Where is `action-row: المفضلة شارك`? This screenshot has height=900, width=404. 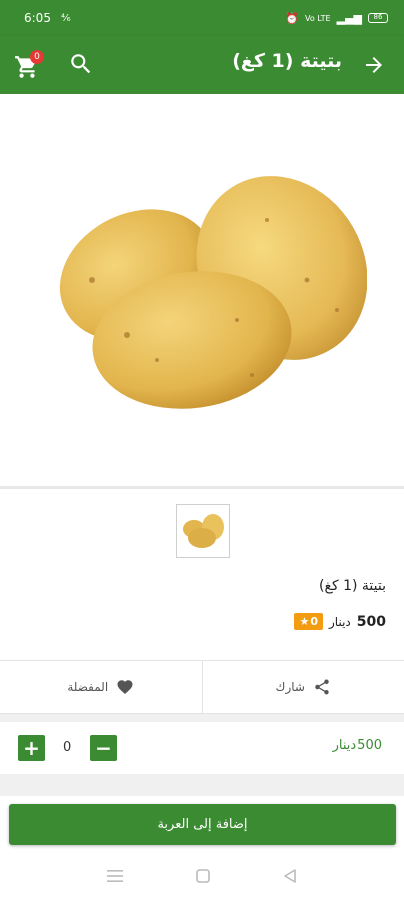
action-row: المفضلة شارك is located at coordinates (202, 687).